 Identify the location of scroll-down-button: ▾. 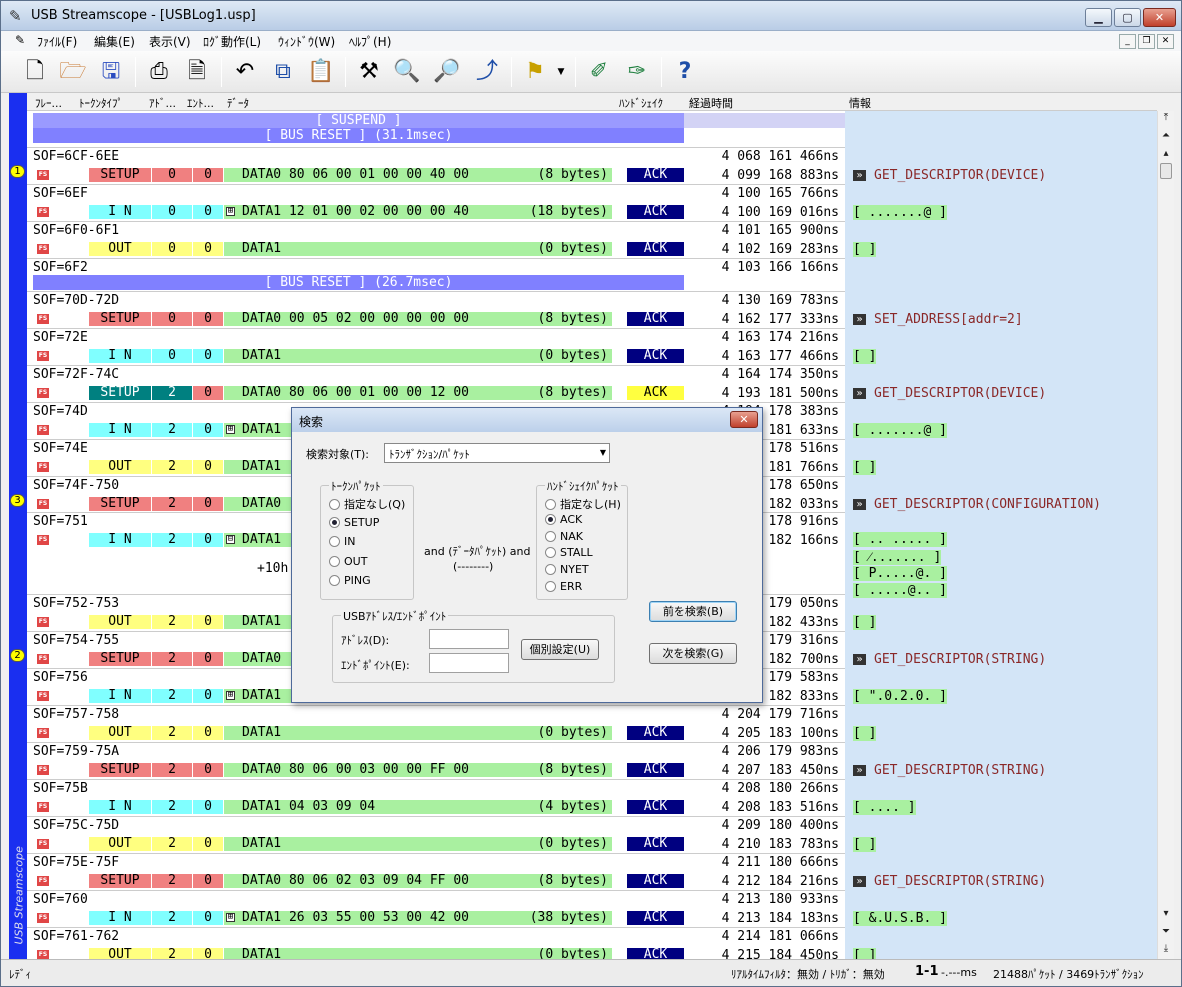
(1166, 914).